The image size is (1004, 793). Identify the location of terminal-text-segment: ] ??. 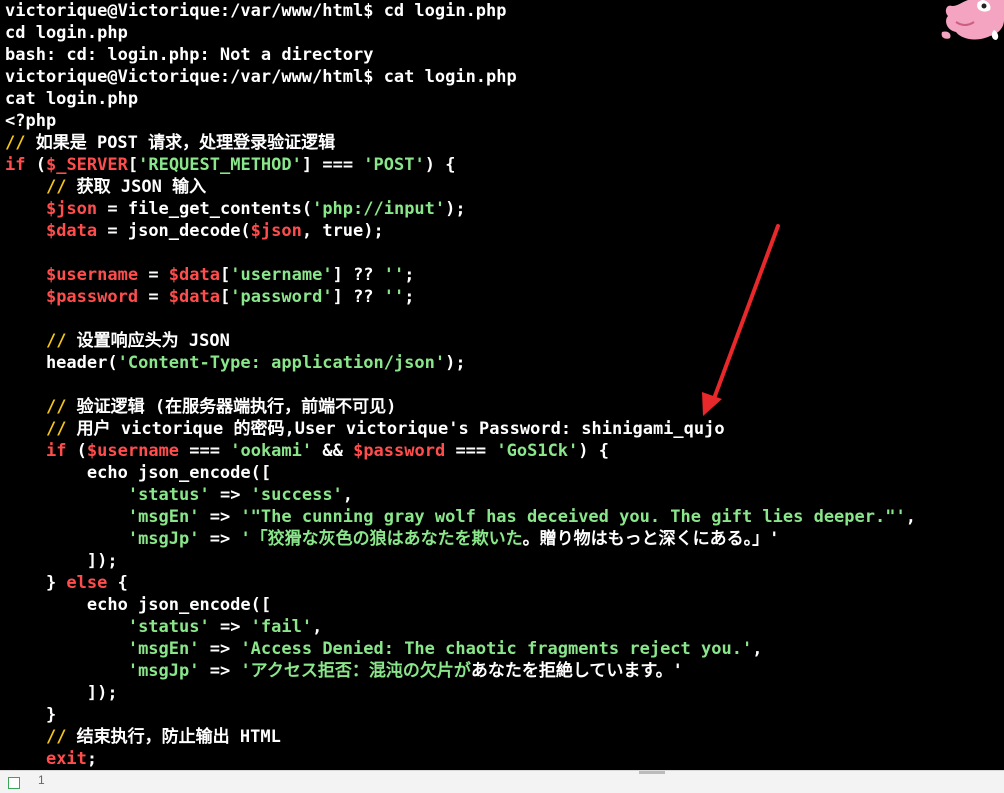
(358, 297).